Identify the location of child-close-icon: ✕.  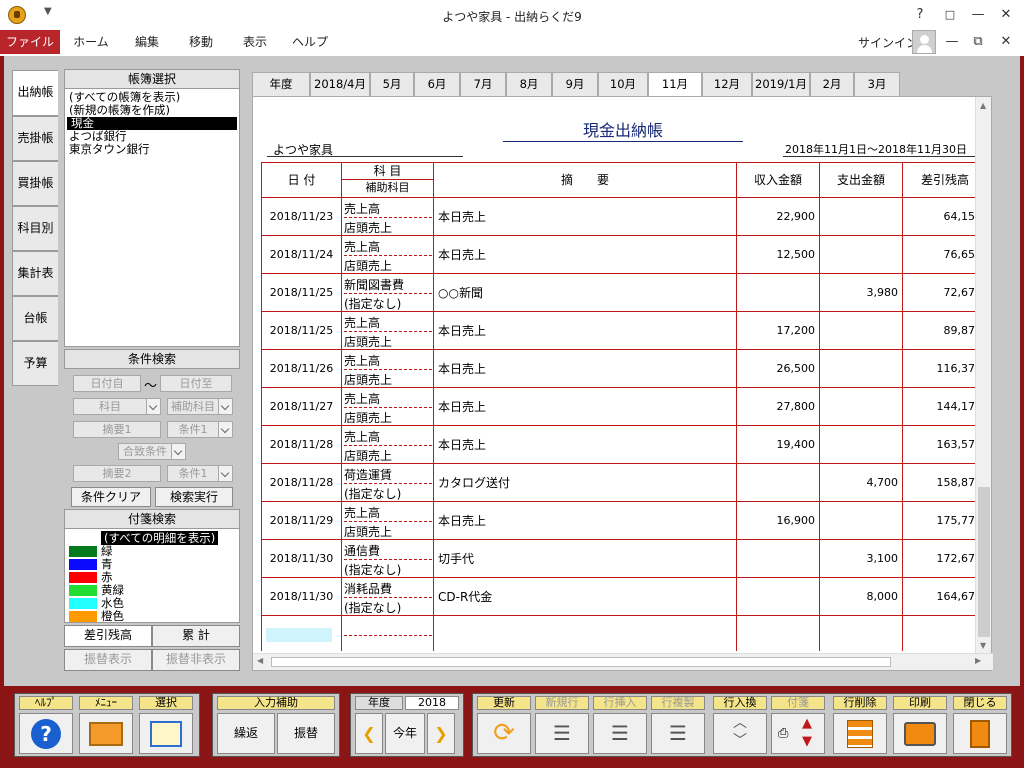
(1006, 42).